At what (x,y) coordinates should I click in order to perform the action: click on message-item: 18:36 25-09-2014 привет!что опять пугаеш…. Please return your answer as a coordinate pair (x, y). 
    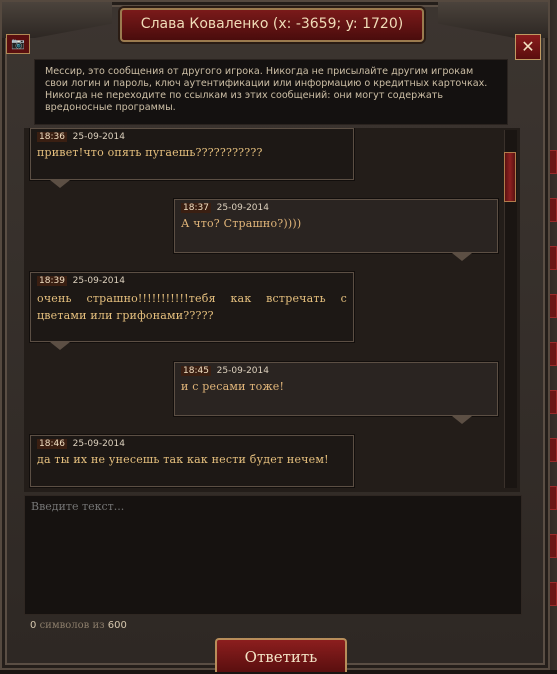
    Looking at the image, I should click on (192, 154).